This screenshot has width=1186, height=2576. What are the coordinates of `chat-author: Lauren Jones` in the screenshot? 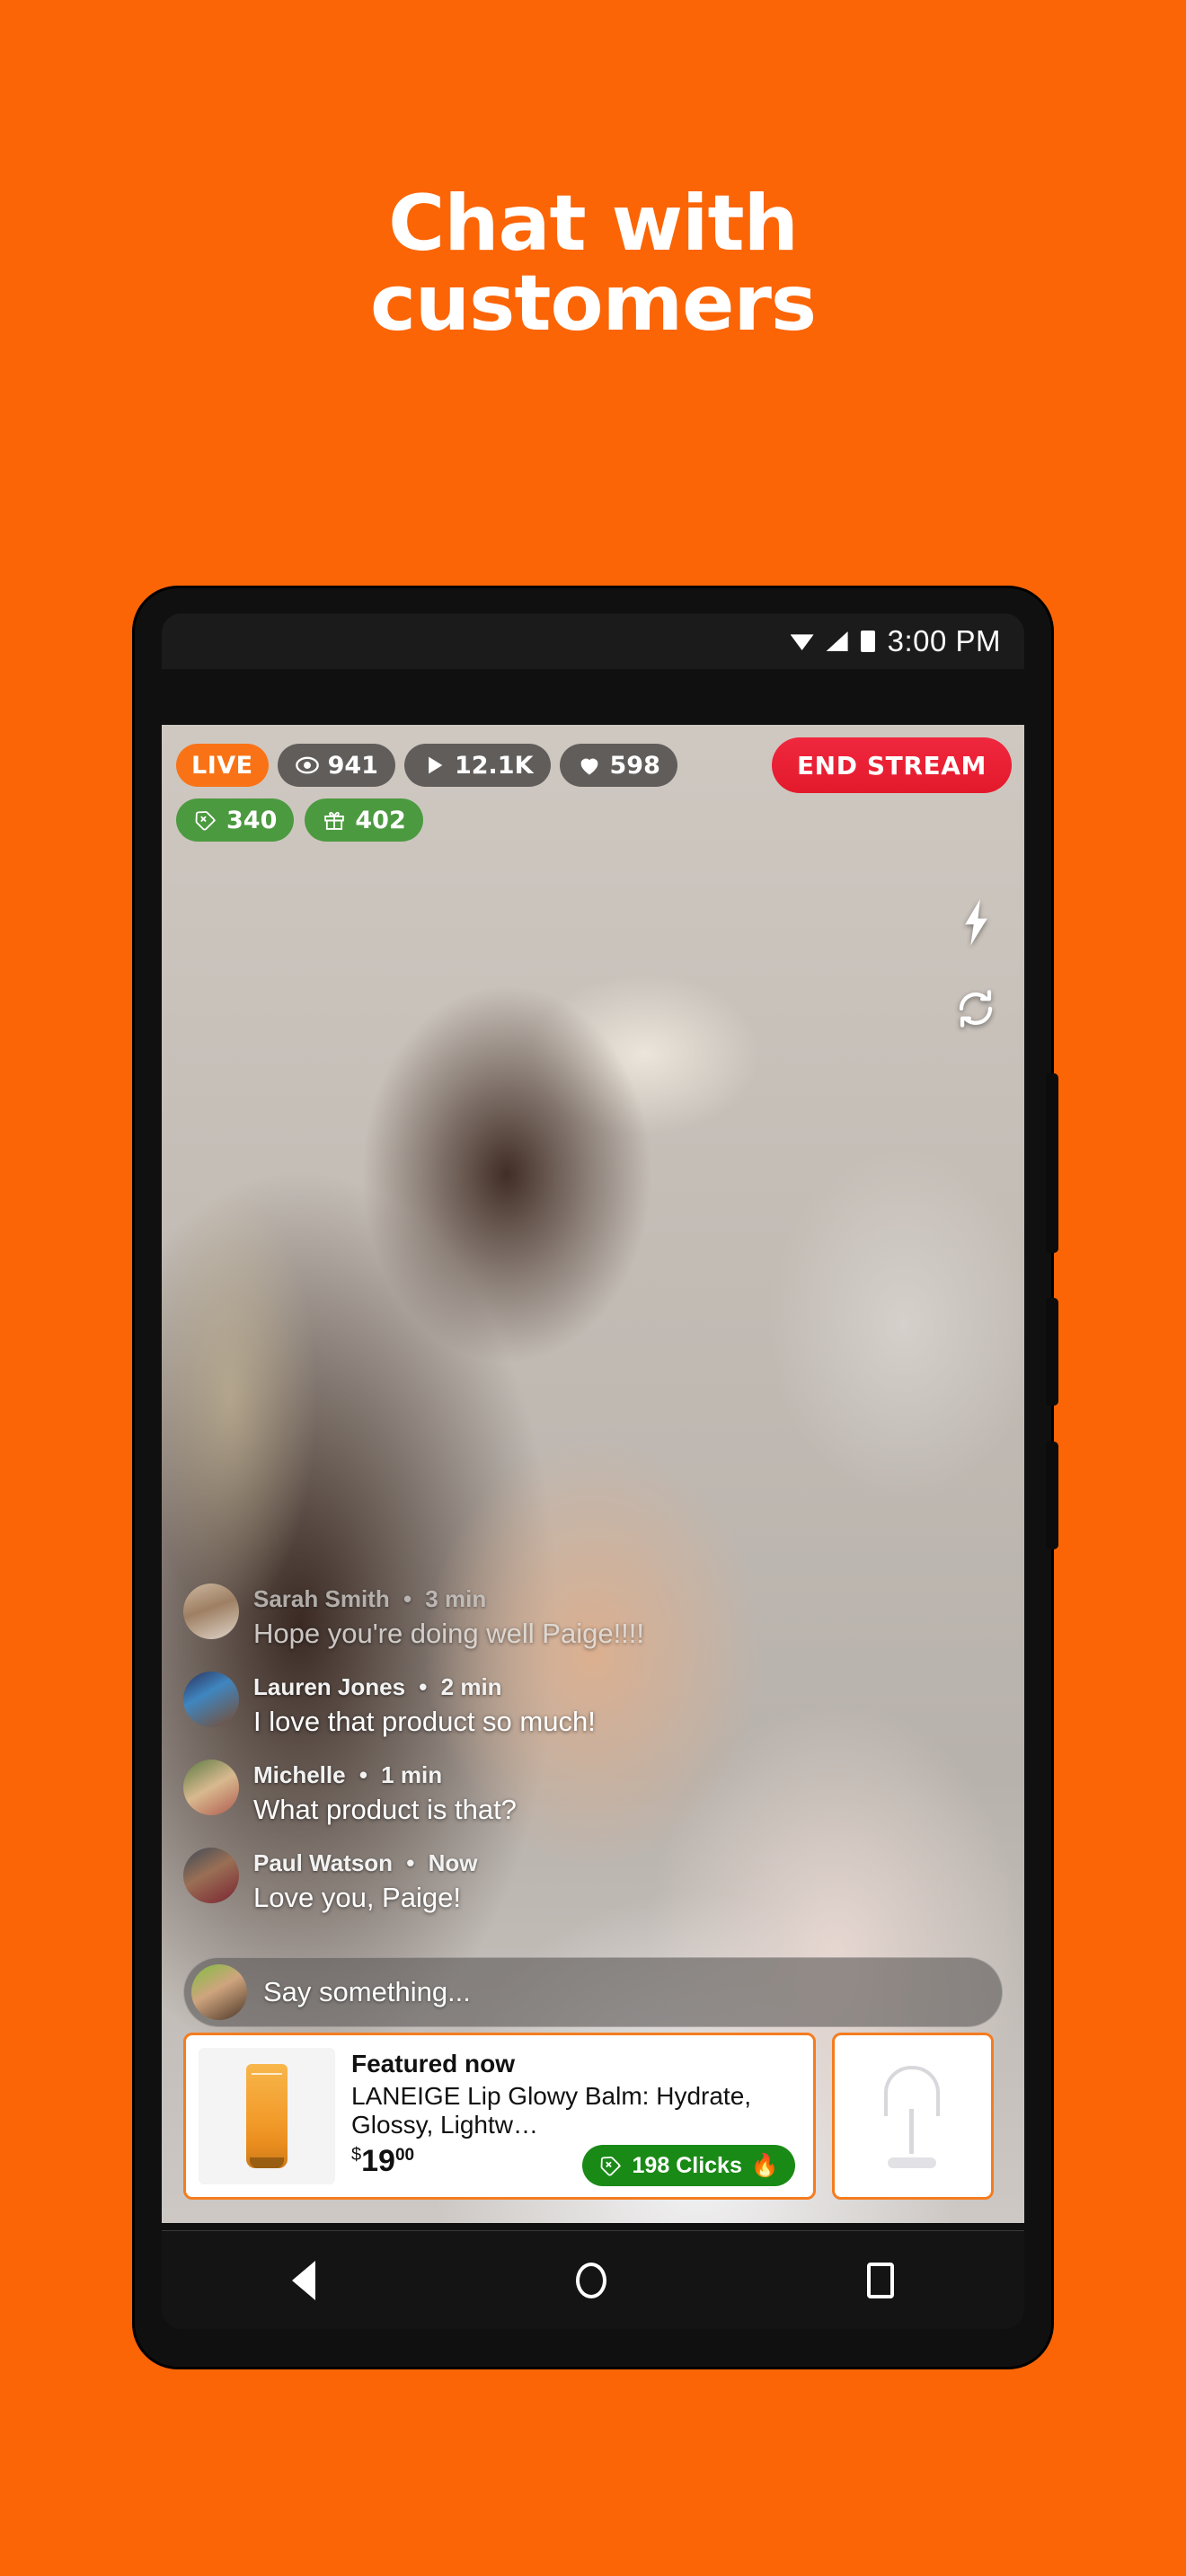 It's located at (329, 1686).